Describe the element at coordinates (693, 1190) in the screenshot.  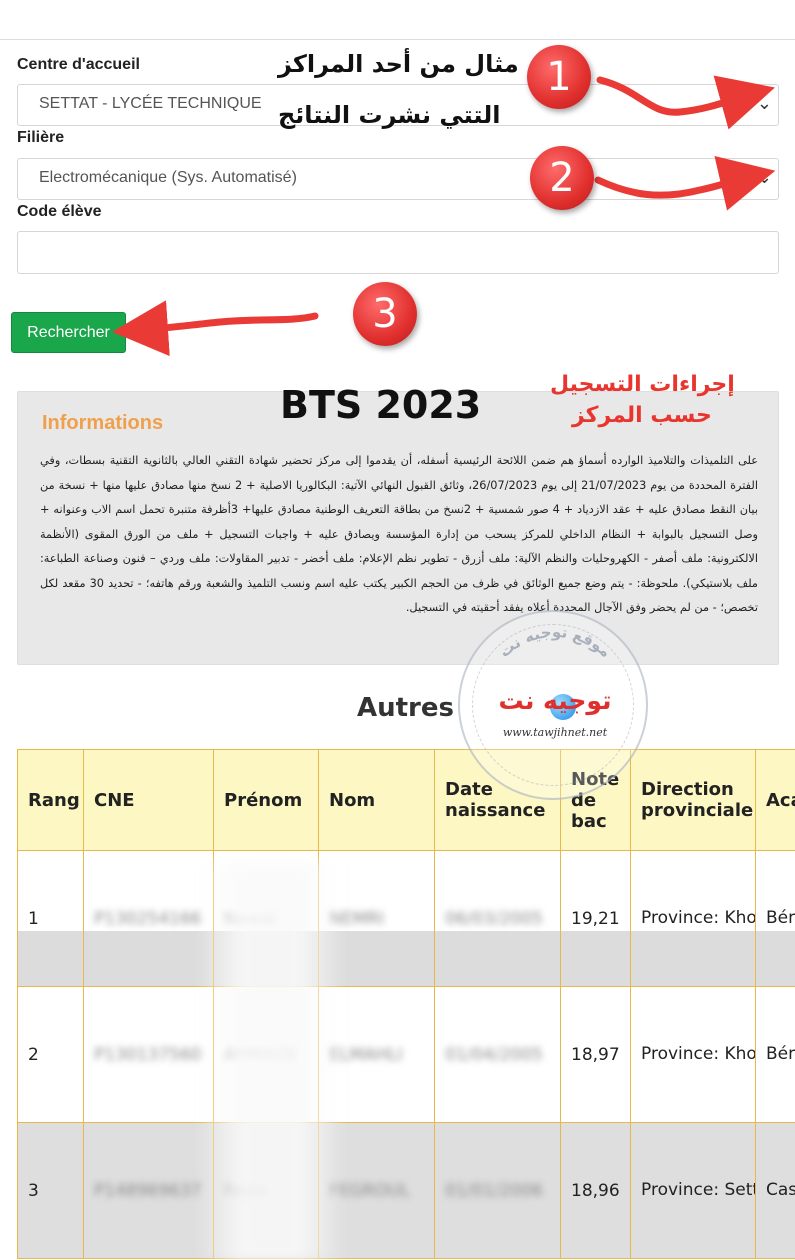
I see `cell-direction: Province: Settat` at that location.